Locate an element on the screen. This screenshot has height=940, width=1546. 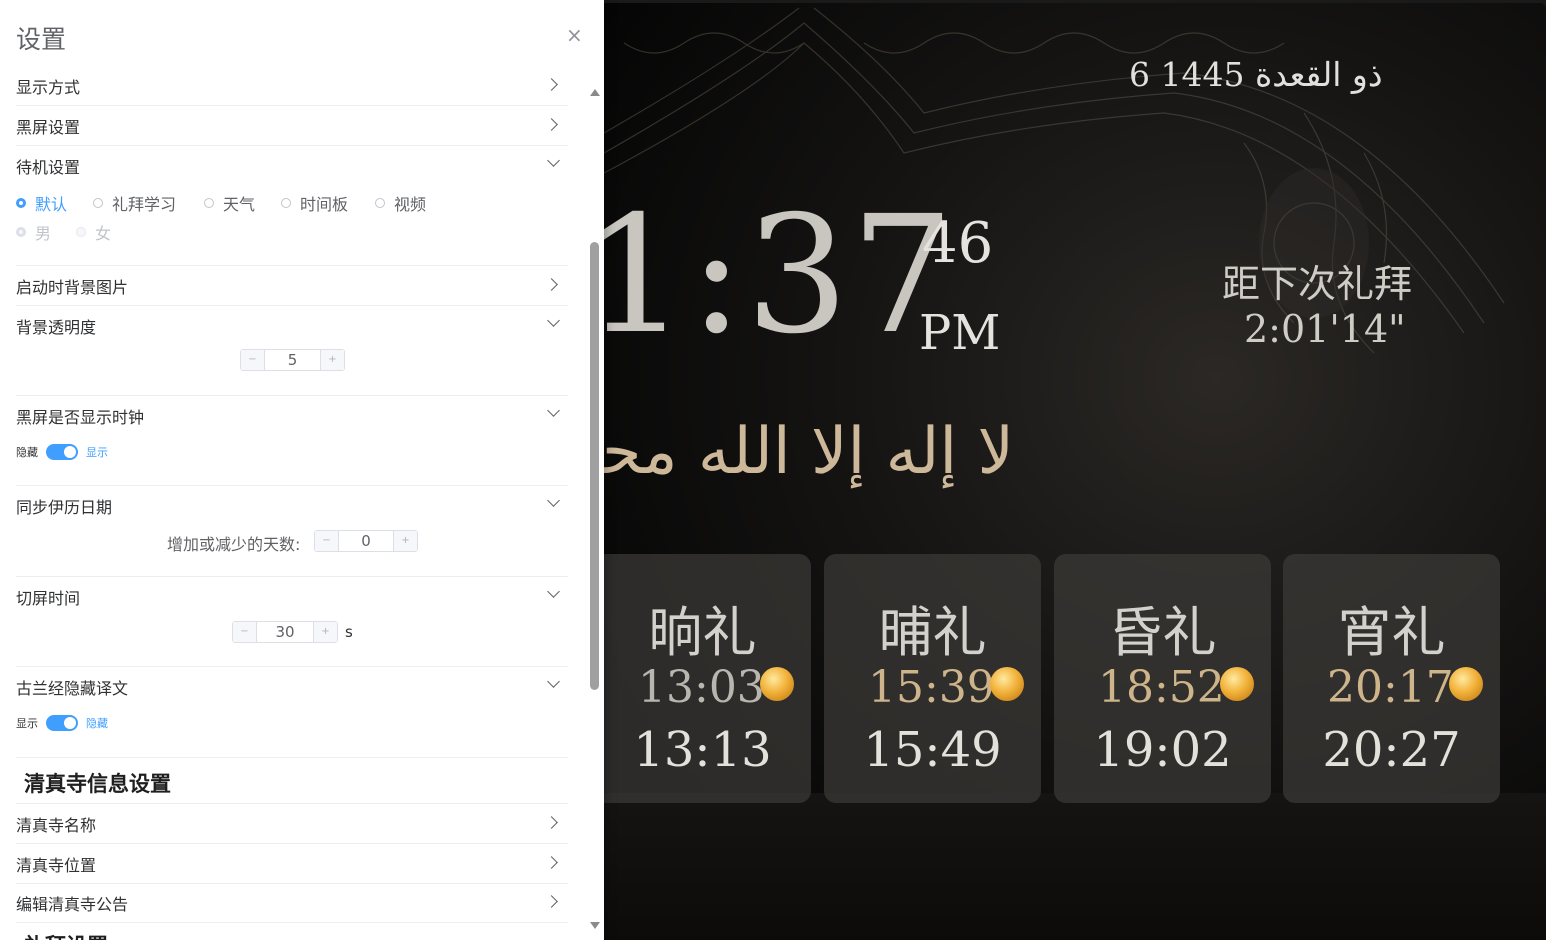
hijri-days-label: 增加或减少的天数: is located at coordinates (234, 544).